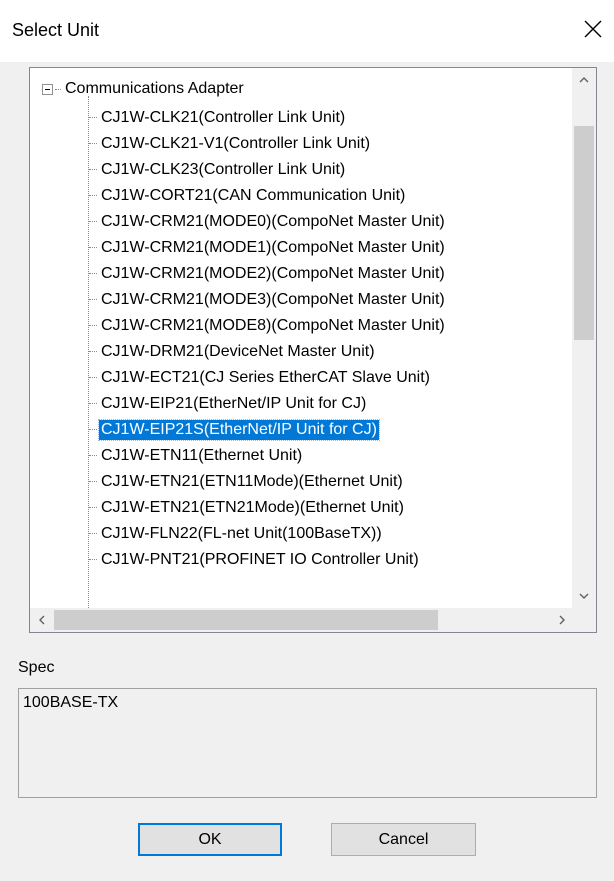  I want to click on tree-item-label: CJ1W-CRM21(MODE2)(CompoNet Master Unit), so click(273, 273).